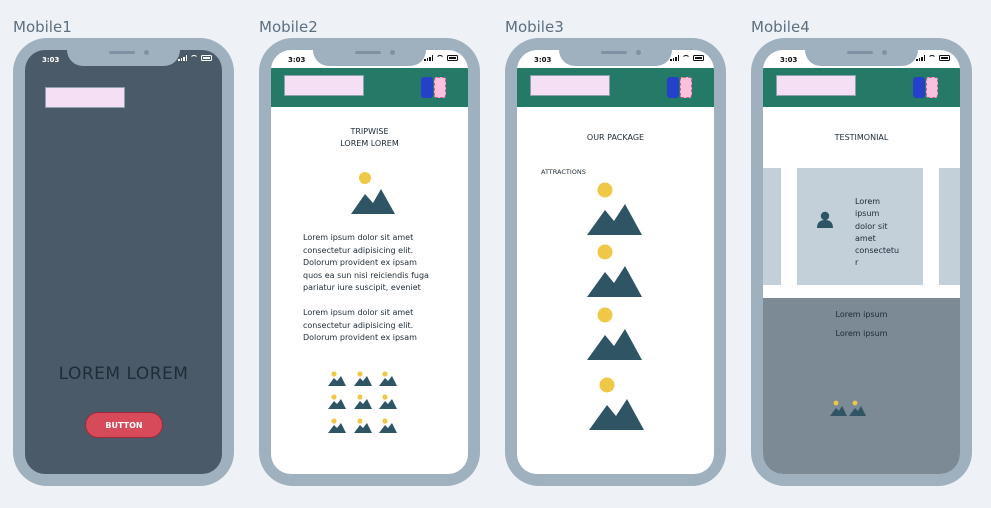 This screenshot has height=508, width=991. I want to click on testimonial-card: Lorem ipsum dolor sit amet consectetu r, so click(860, 226).